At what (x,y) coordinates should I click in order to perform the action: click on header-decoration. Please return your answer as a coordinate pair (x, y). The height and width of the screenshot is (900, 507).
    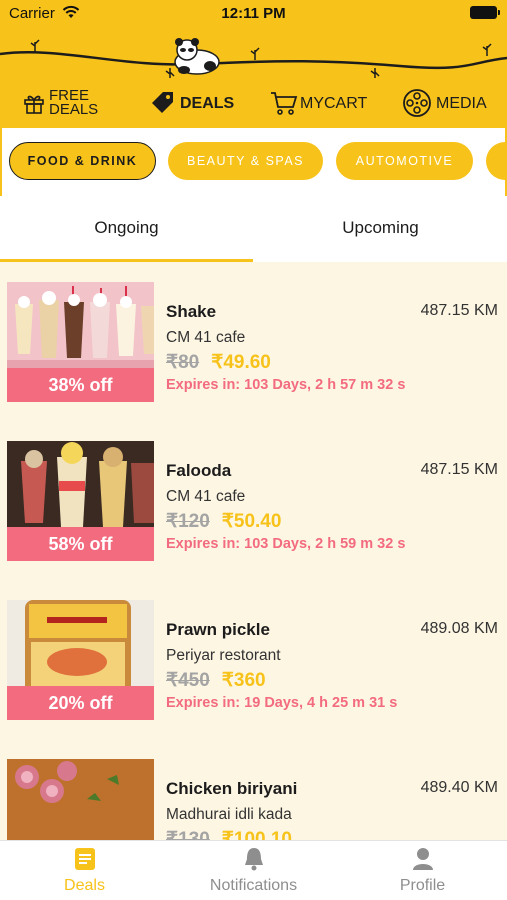
    Looking at the image, I should click on (253, 58).